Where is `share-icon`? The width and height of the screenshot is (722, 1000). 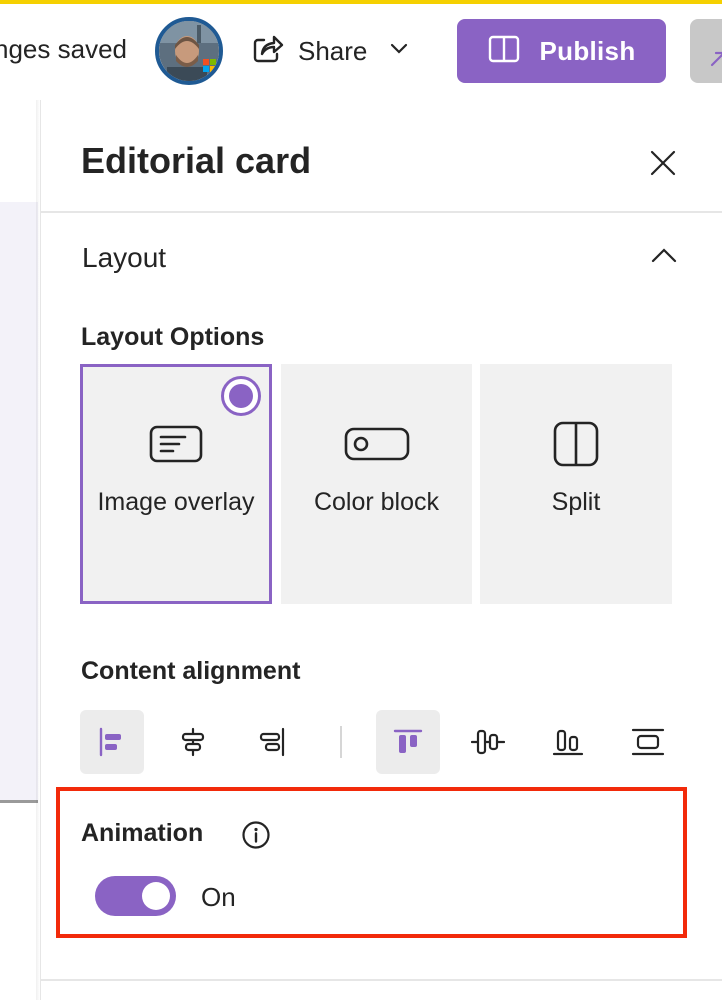 share-icon is located at coordinates (267, 51).